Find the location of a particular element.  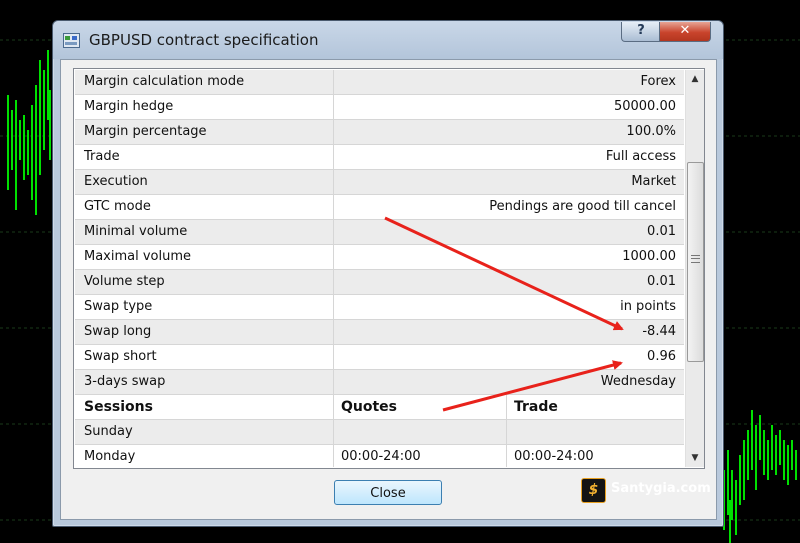

property-value: 50000.00 is located at coordinates (644, 106).